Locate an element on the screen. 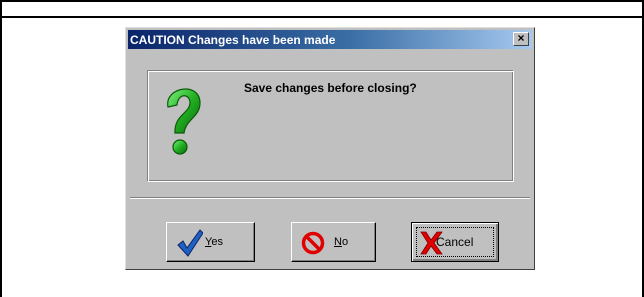 This screenshot has height=297, width=644. dialog-titlebar: CAUTION Changes have been made × is located at coordinates (330, 39).